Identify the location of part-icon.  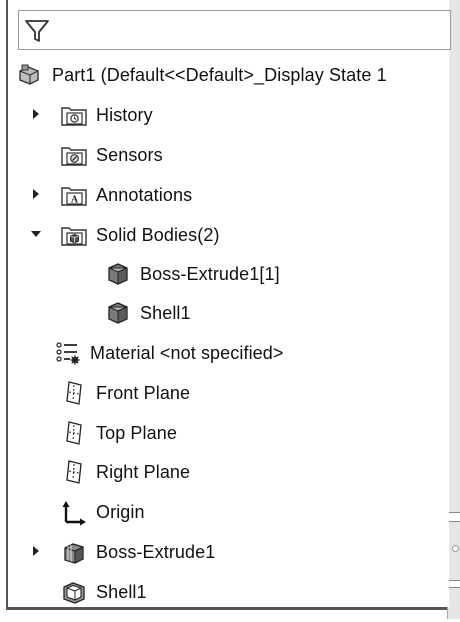
(29, 74).